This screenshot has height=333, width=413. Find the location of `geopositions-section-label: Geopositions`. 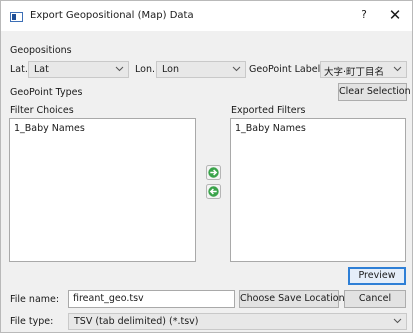

geopositions-section-label: Geopositions is located at coordinates (41, 50).